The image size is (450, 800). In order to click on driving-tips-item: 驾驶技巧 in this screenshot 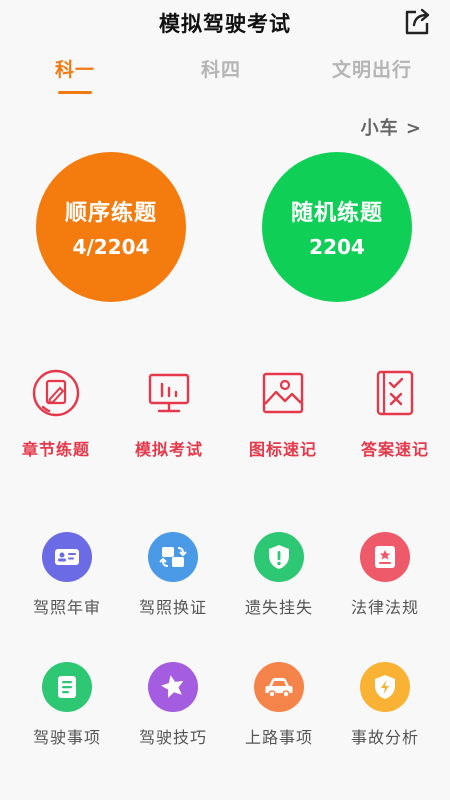, I will do `click(173, 705)`.